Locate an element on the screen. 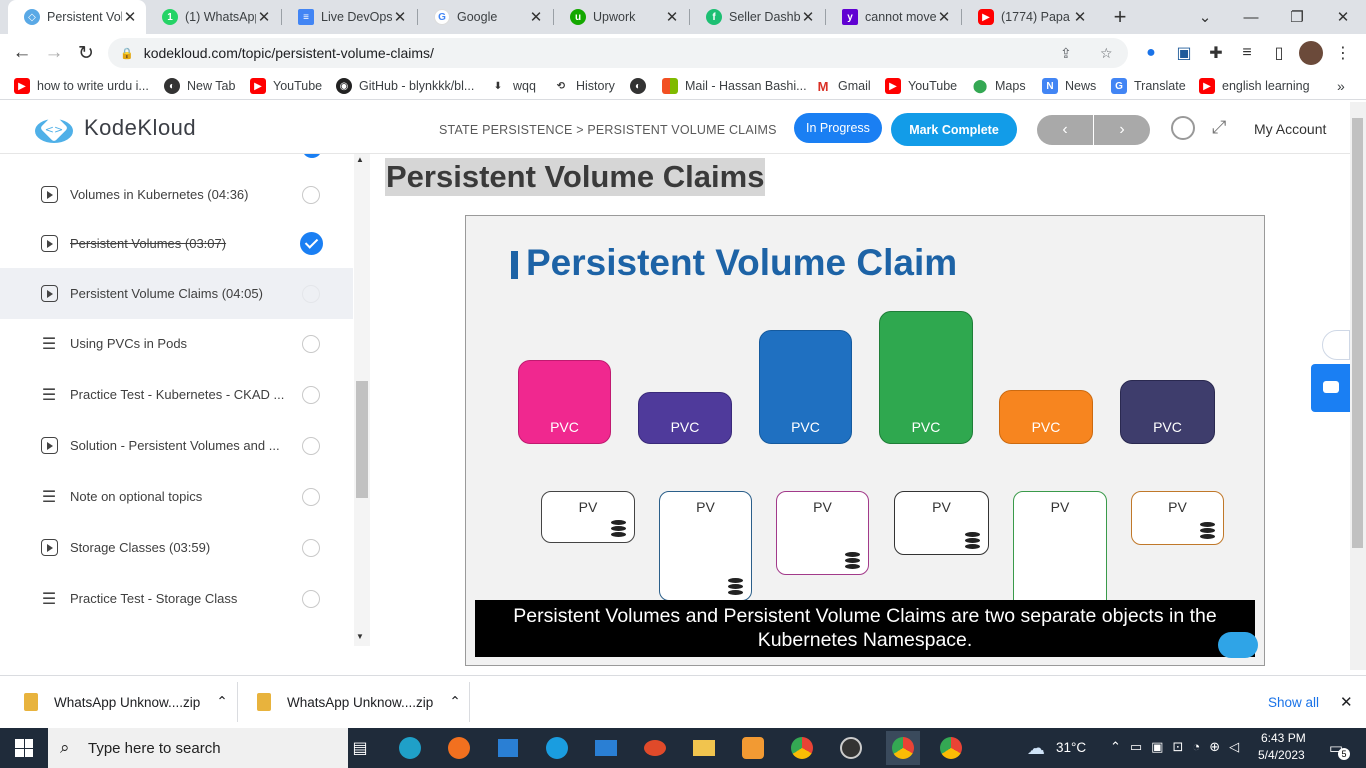 This screenshot has height=768, width=1366. scroll-up-arrow-icon: ▲ is located at coordinates (360, 159).